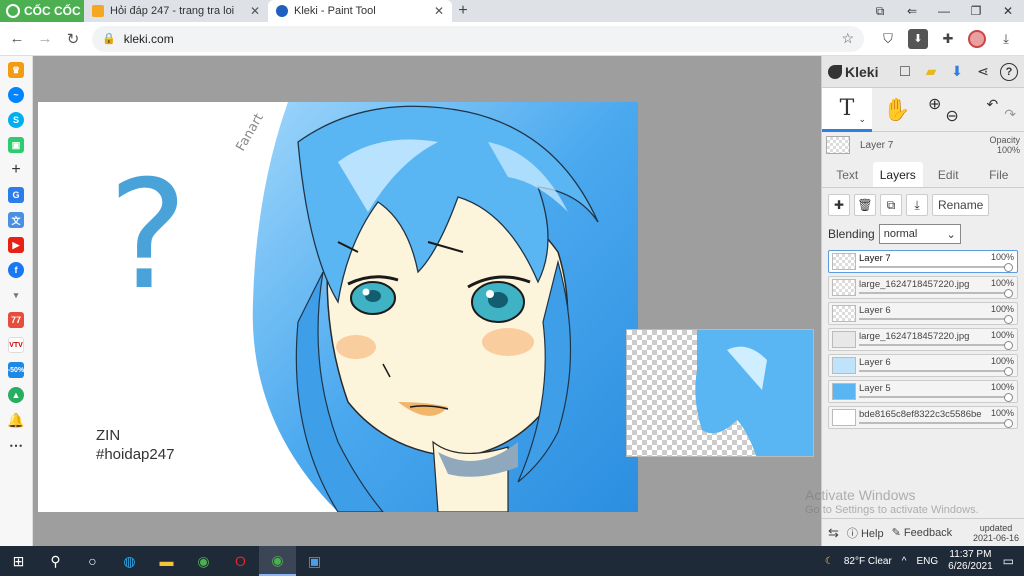  I want to click on photos-icon: ▣, so click(314, 561).